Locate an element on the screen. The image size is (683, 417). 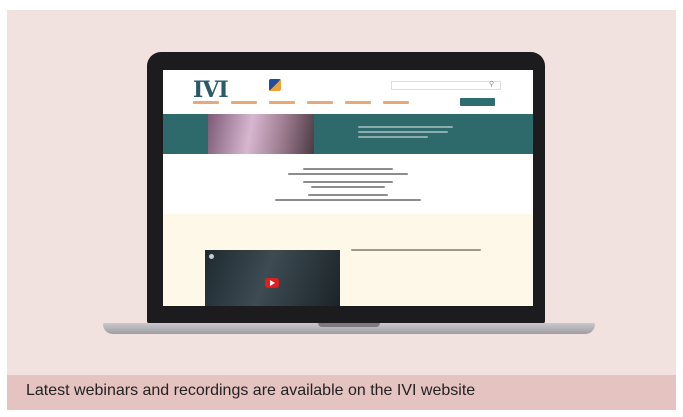
ivi-logo: IVI is located at coordinates (211, 90).